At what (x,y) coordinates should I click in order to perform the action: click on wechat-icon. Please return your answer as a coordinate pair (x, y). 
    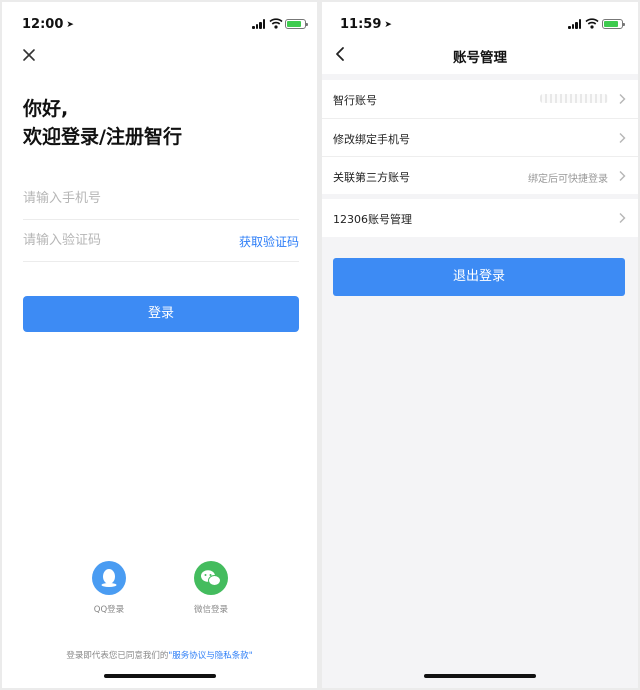
    Looking at the image, I should click on (211, 578).